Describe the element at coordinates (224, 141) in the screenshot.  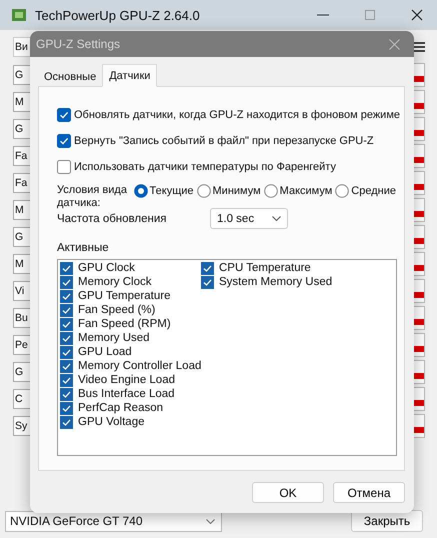
I see `checkbox-label: Вернуть "Запись событий в файл" при перезапуске GPU-Z` at that location.